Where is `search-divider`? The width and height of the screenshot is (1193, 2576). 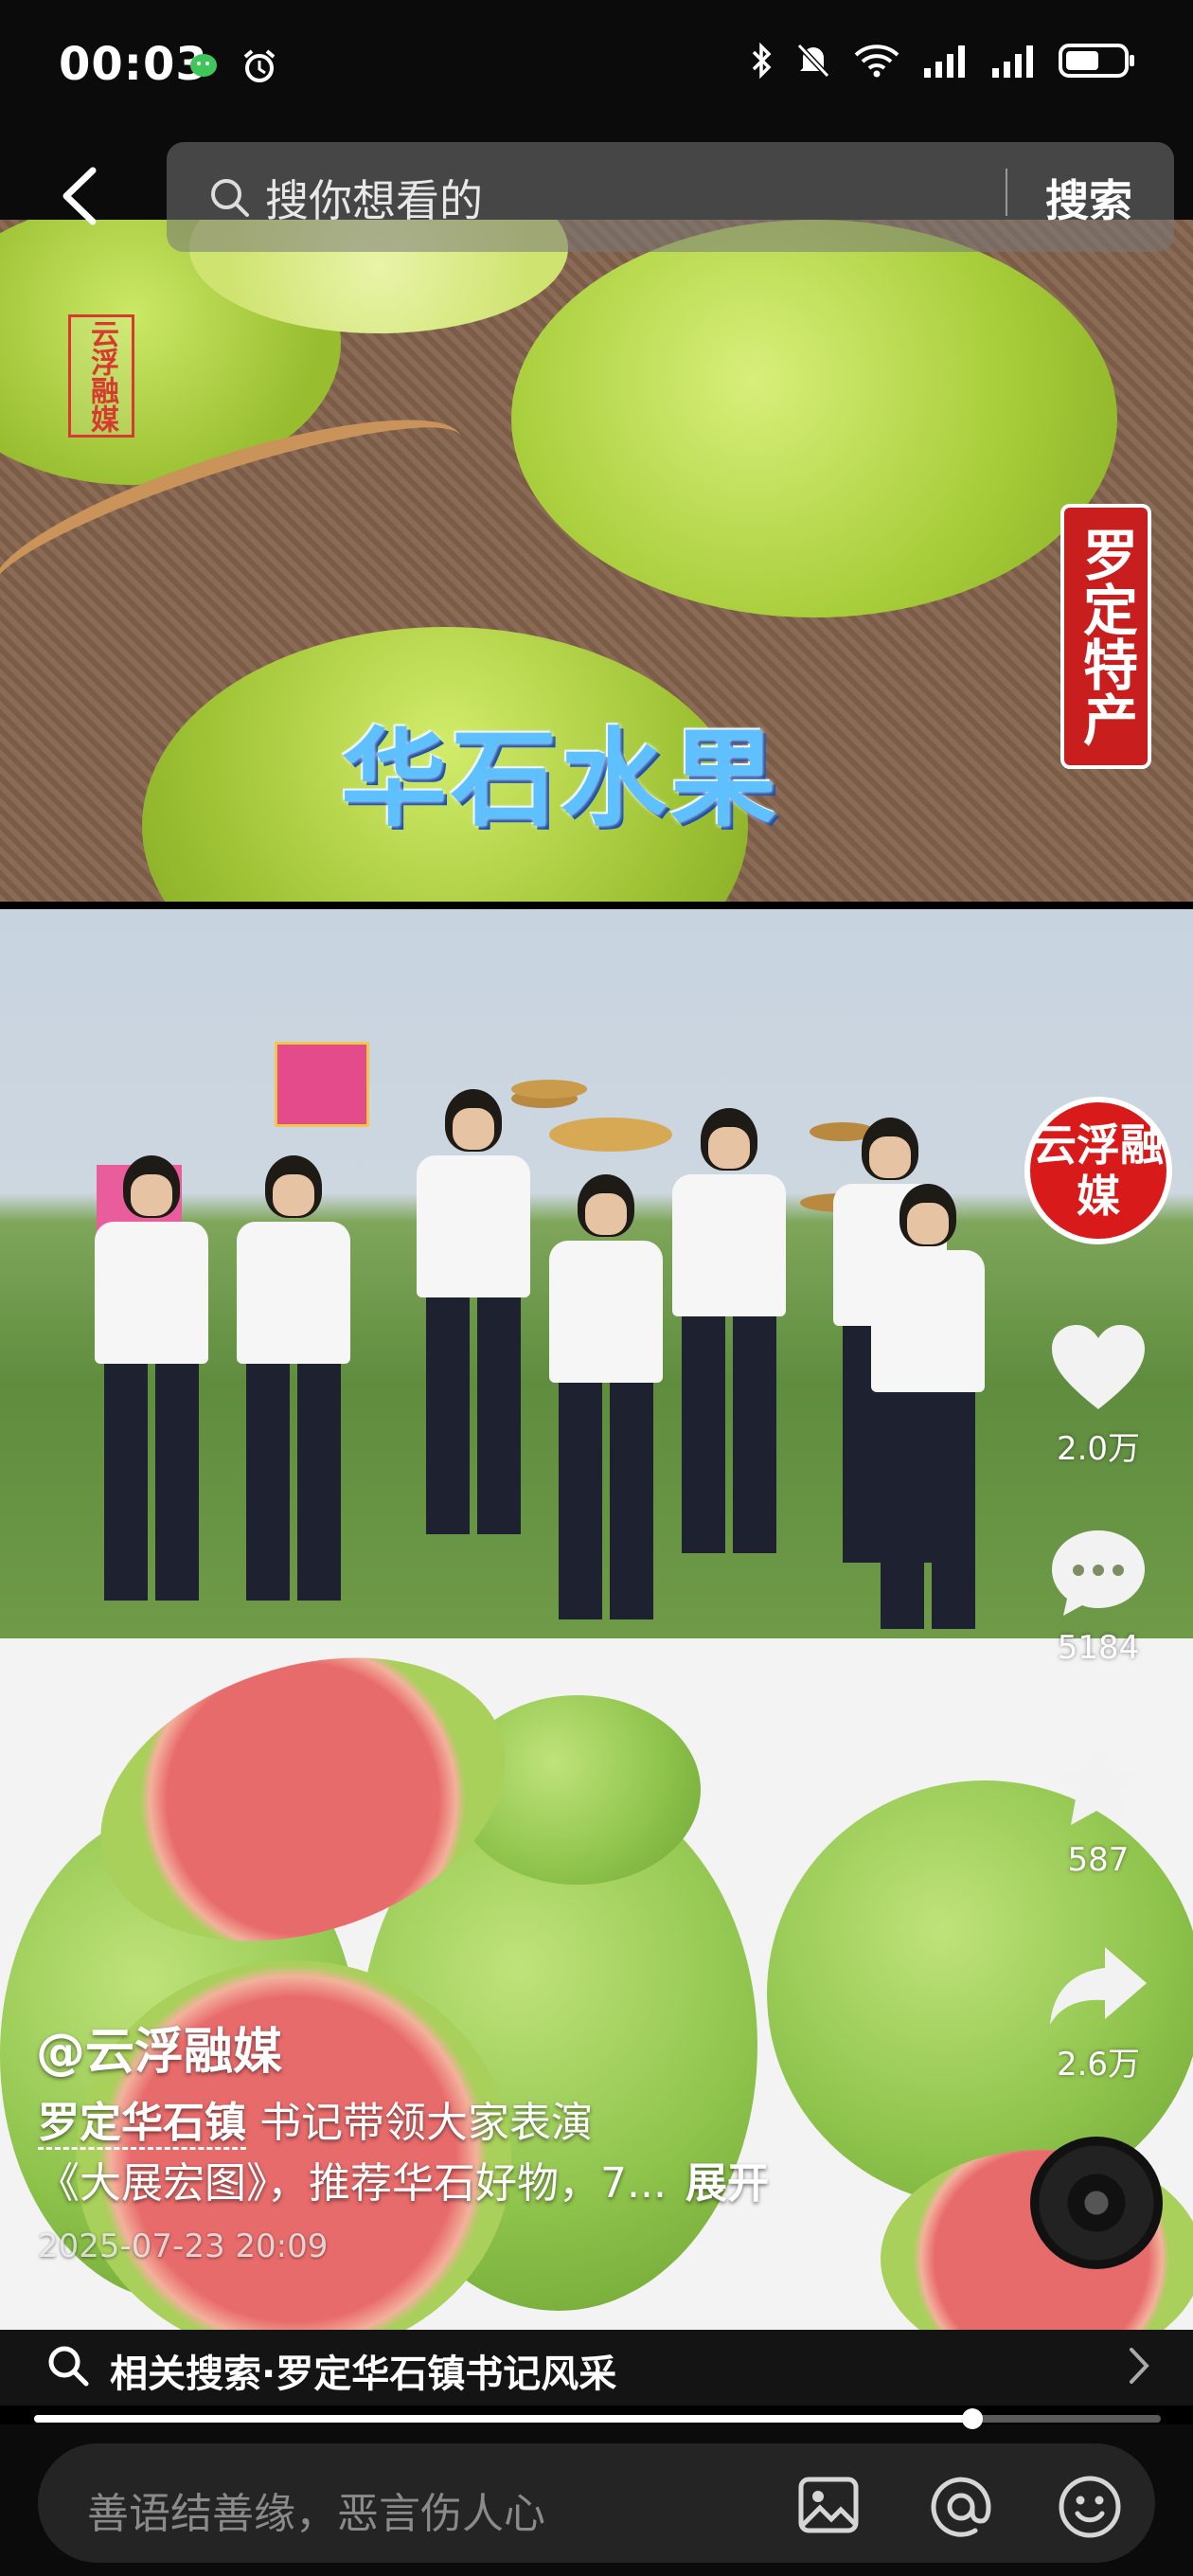
search-divider is located at coordinates (1006, 192).